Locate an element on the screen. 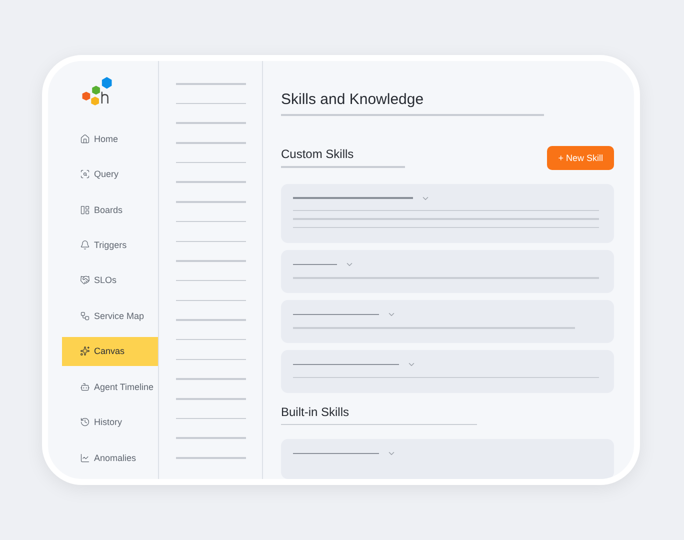 The width and height of the screenshot is (684, 540). nav-item: Home is located at coordinates (110, 138).